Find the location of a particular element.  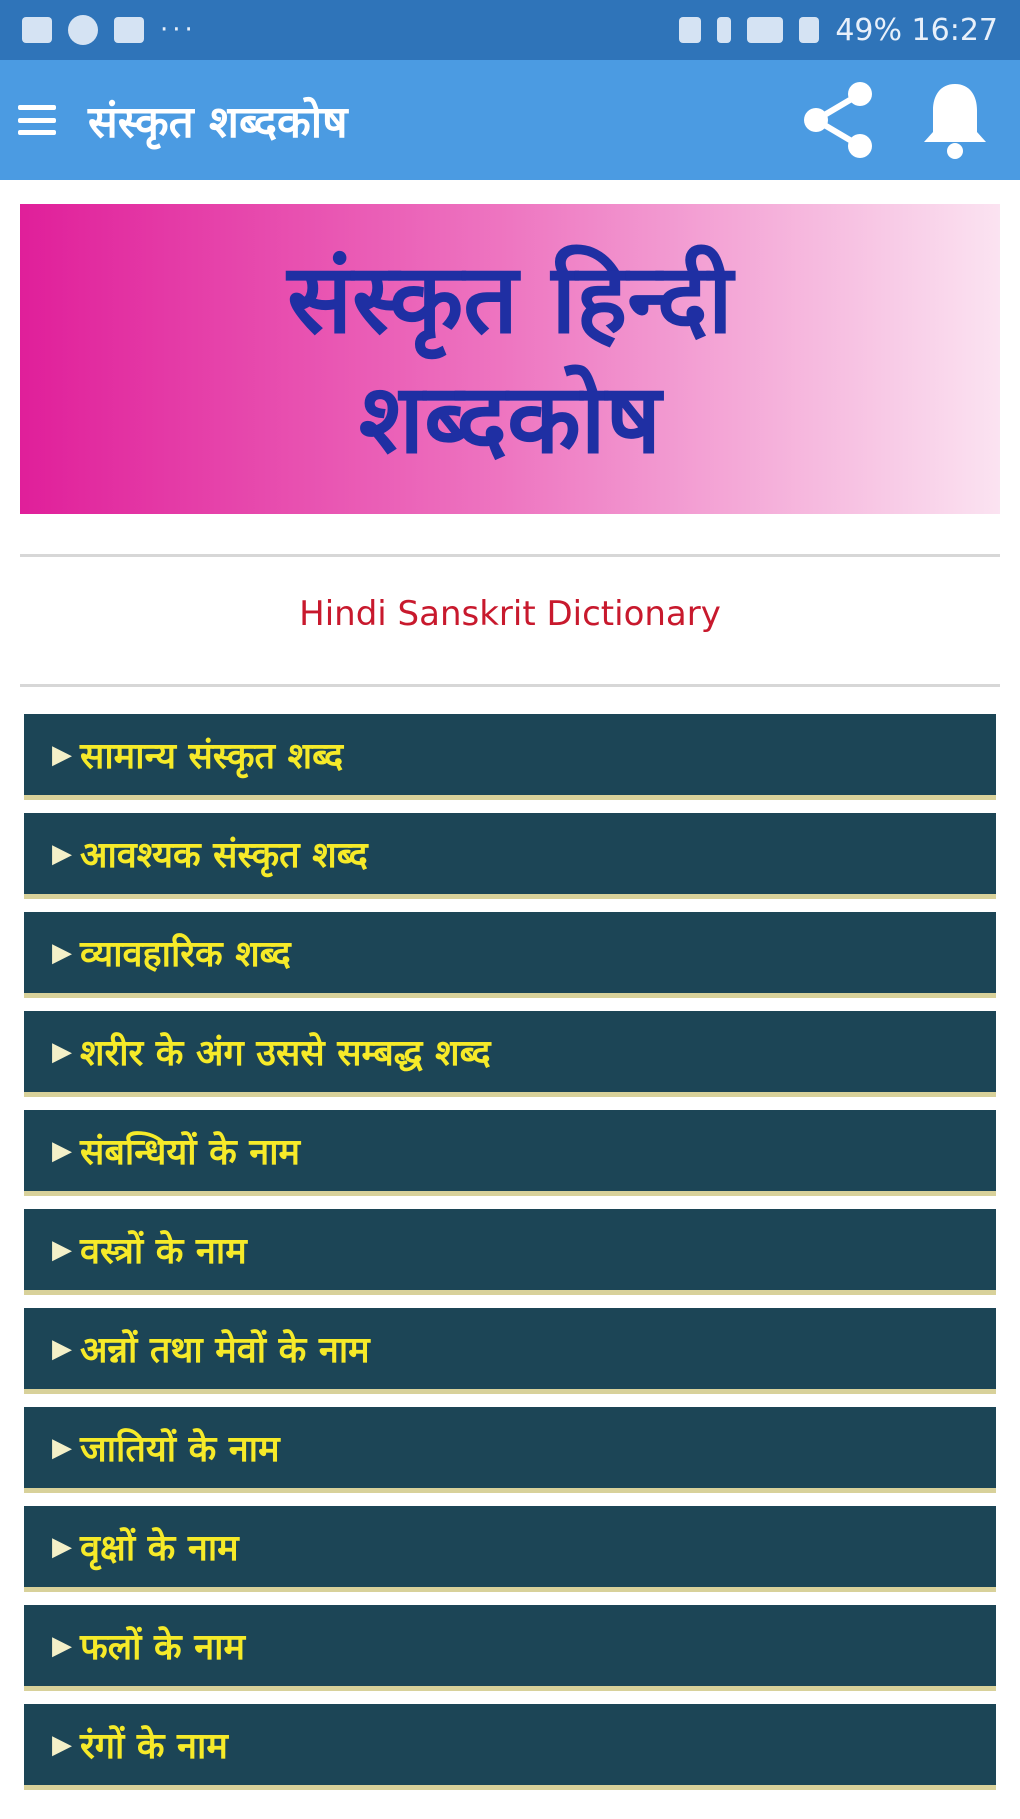

category-label: रंगों के नाम is located at coordinates (154, 1746).